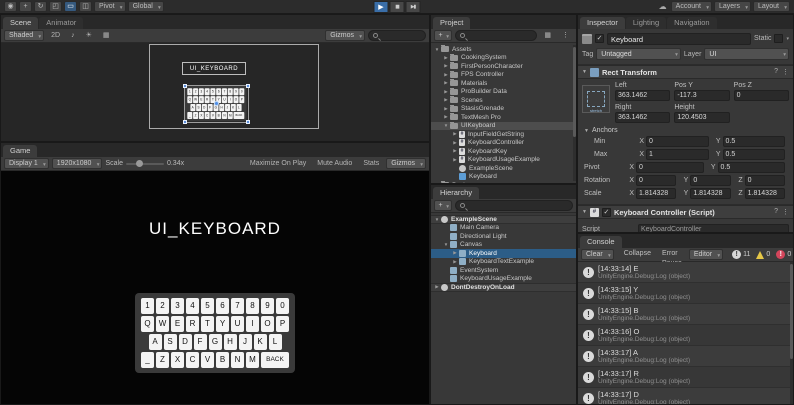 The width and height of the screenshot is (794, 405). What do you see at coordinates (503, 270) in the screenshot?
I see `hierarchy-item-eventsystem: EventSystem` at bounding box center [503, 270].